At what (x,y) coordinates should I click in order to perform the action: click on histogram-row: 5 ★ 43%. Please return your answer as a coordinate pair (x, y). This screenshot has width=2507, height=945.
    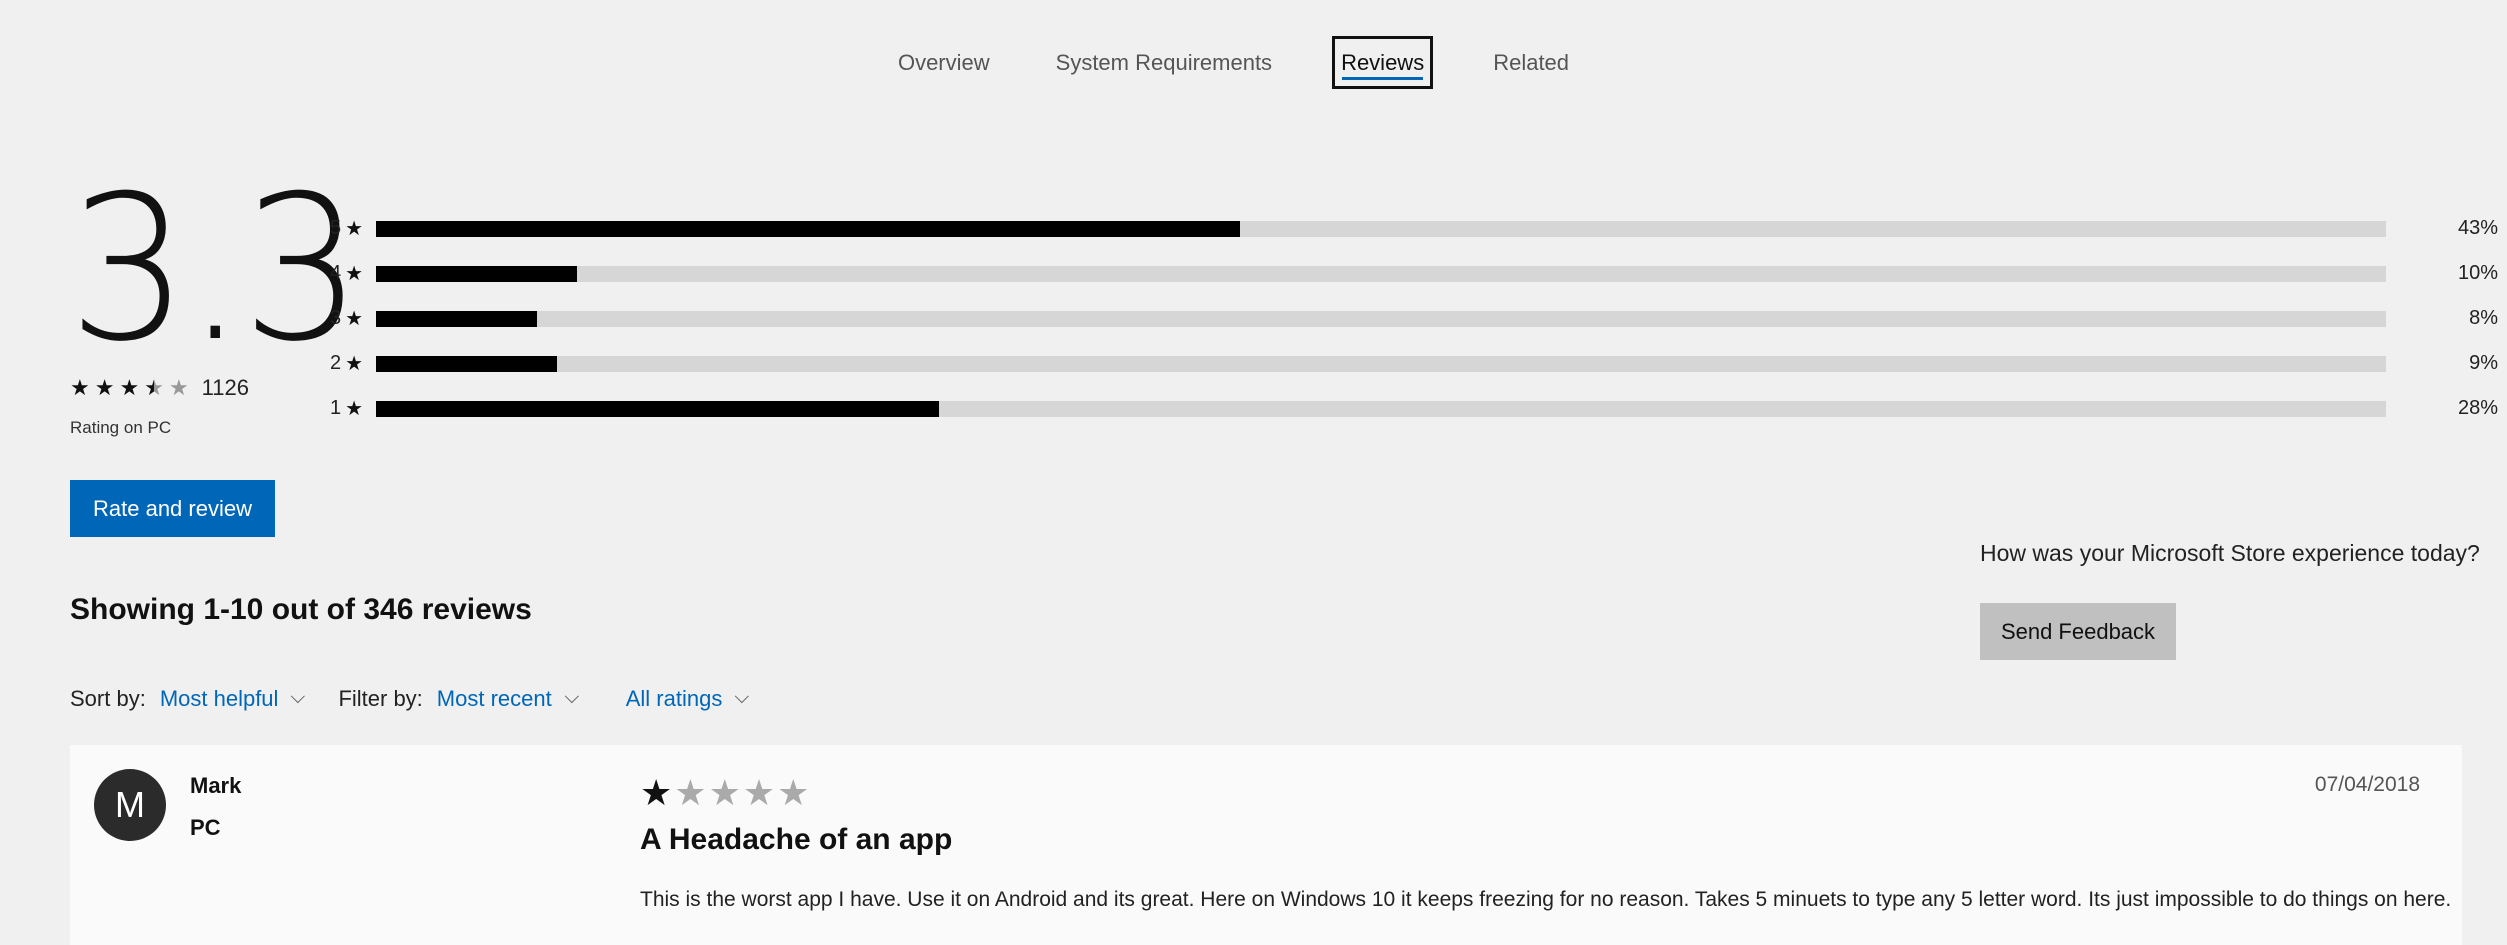
    Looking at the image, I should click on (1414, 228).